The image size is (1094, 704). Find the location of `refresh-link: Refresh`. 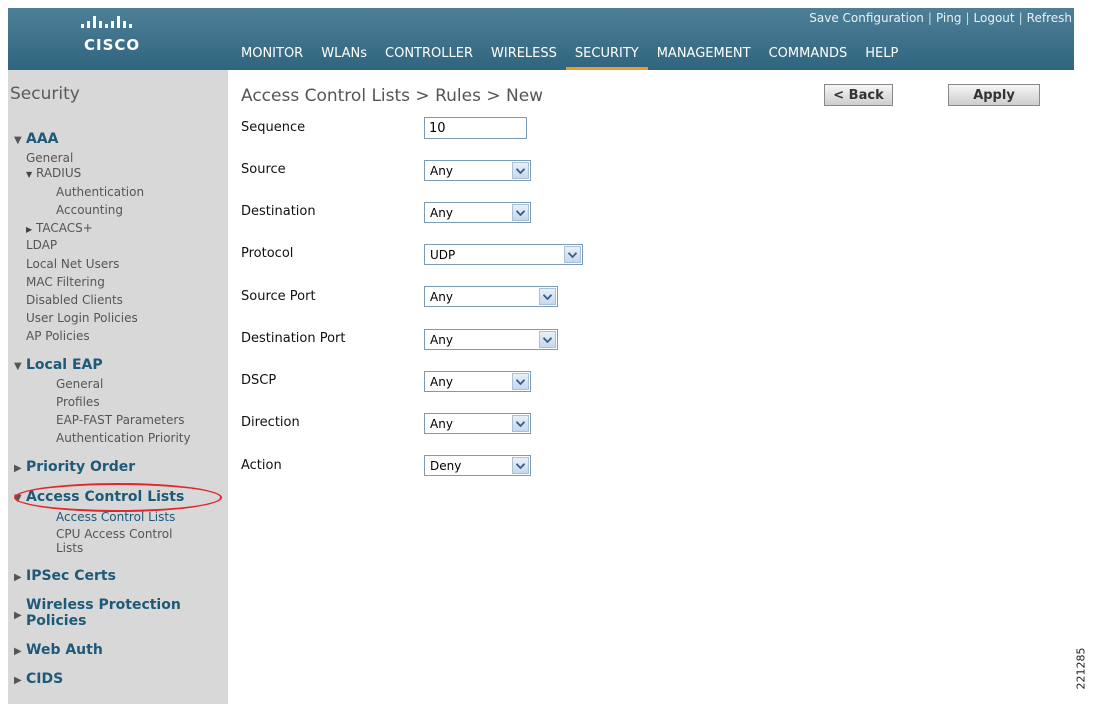

refresh-link: Refresh is located at coordinates (1049, 18).